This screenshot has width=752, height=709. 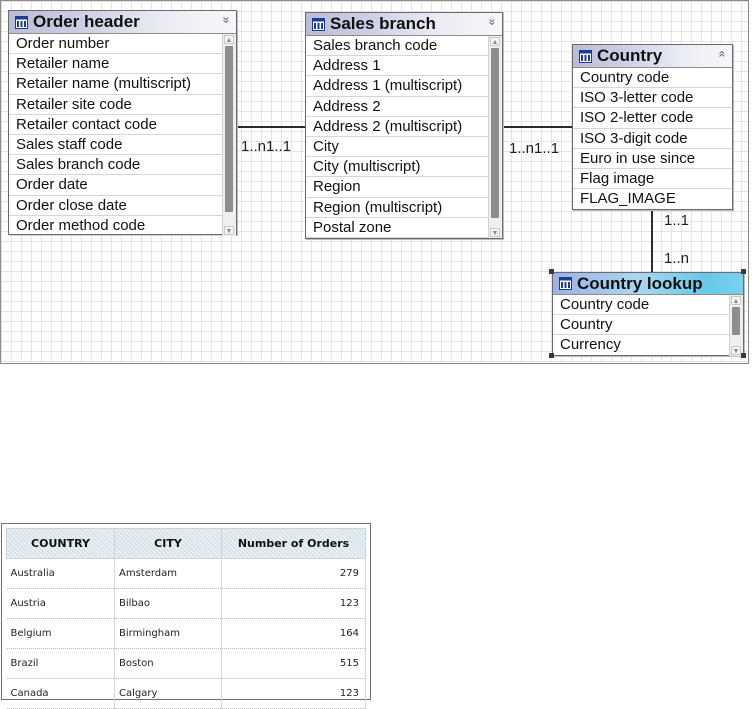 What do you see at coordinates (404, 147) in the screenshot?
I see `list-item: City` at bounding box center [404, 147].